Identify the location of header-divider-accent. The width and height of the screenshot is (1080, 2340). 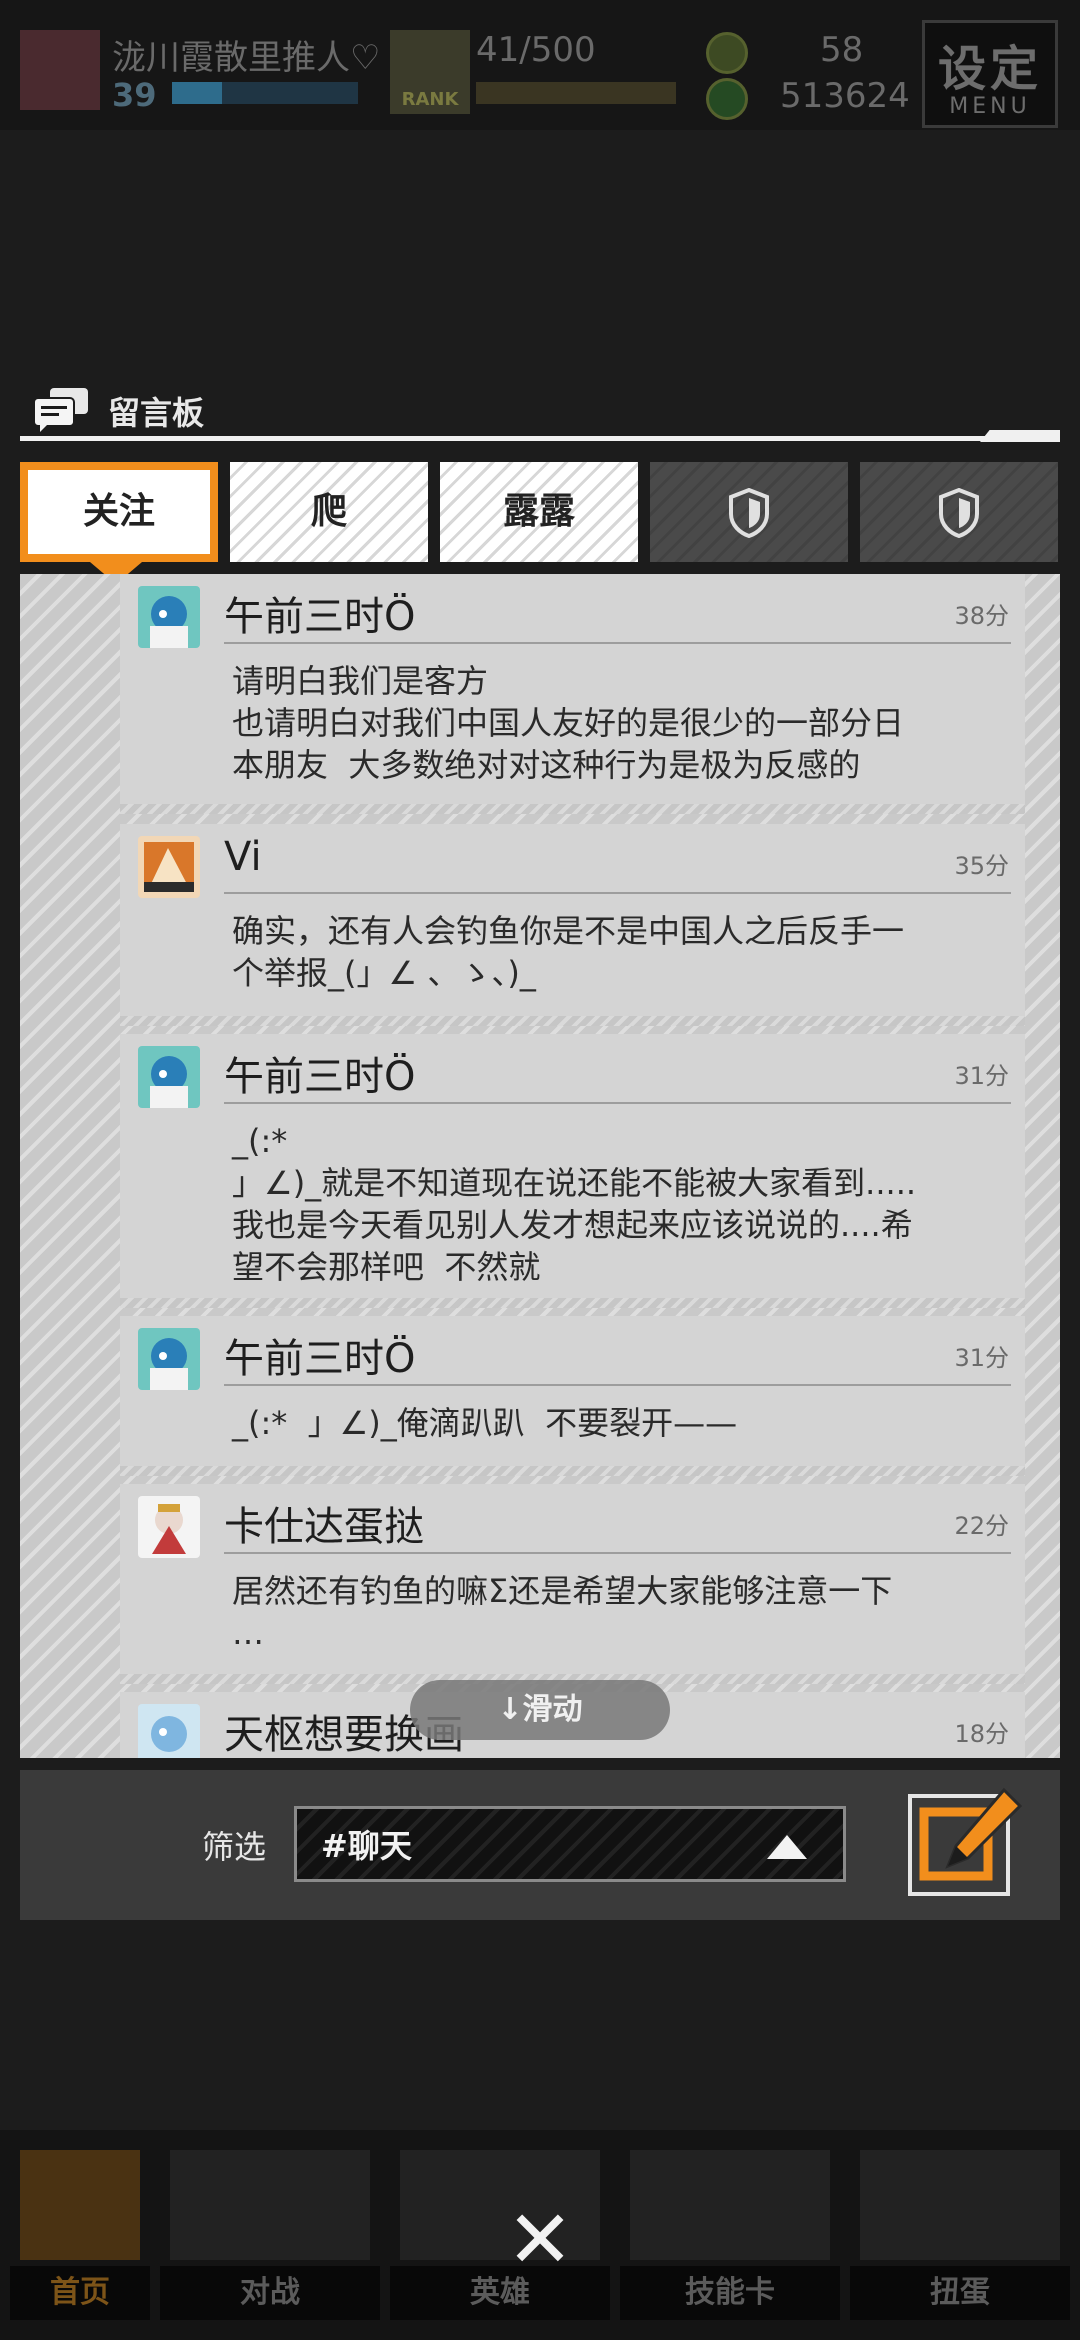
(1020, 436).